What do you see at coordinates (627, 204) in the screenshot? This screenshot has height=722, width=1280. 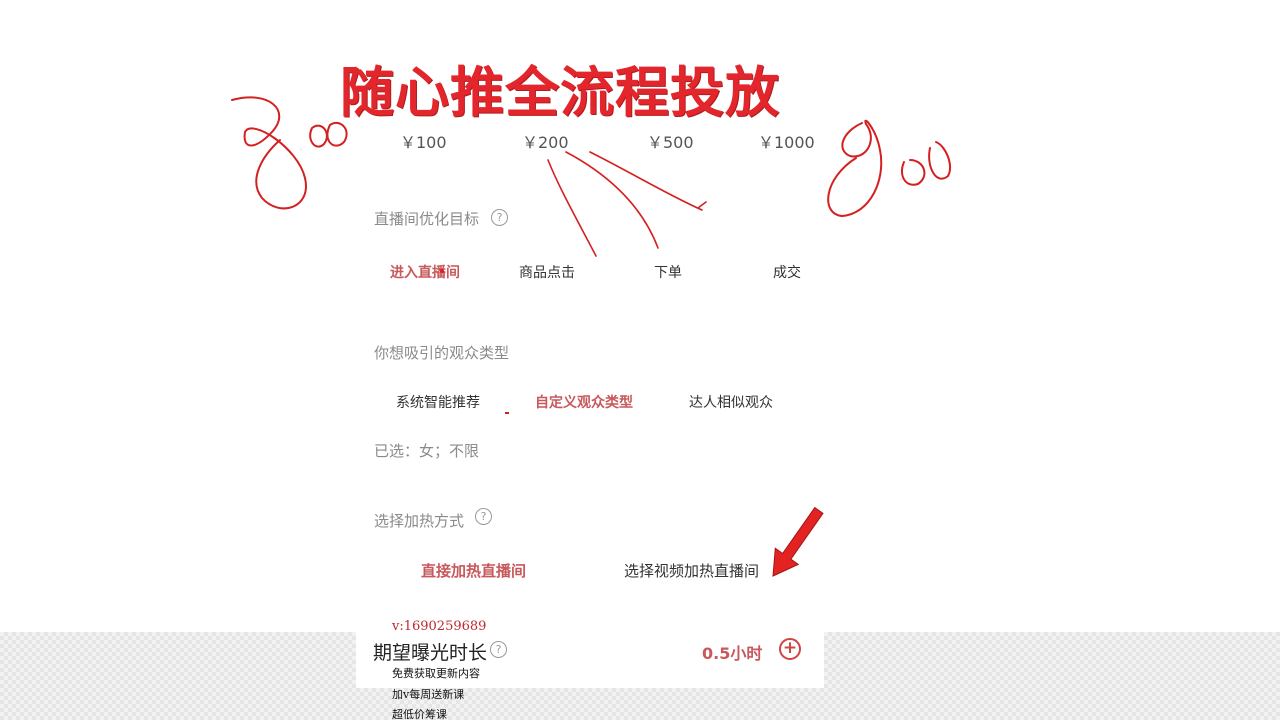 I see `ink-strokes` at bounding box center [627, 204].